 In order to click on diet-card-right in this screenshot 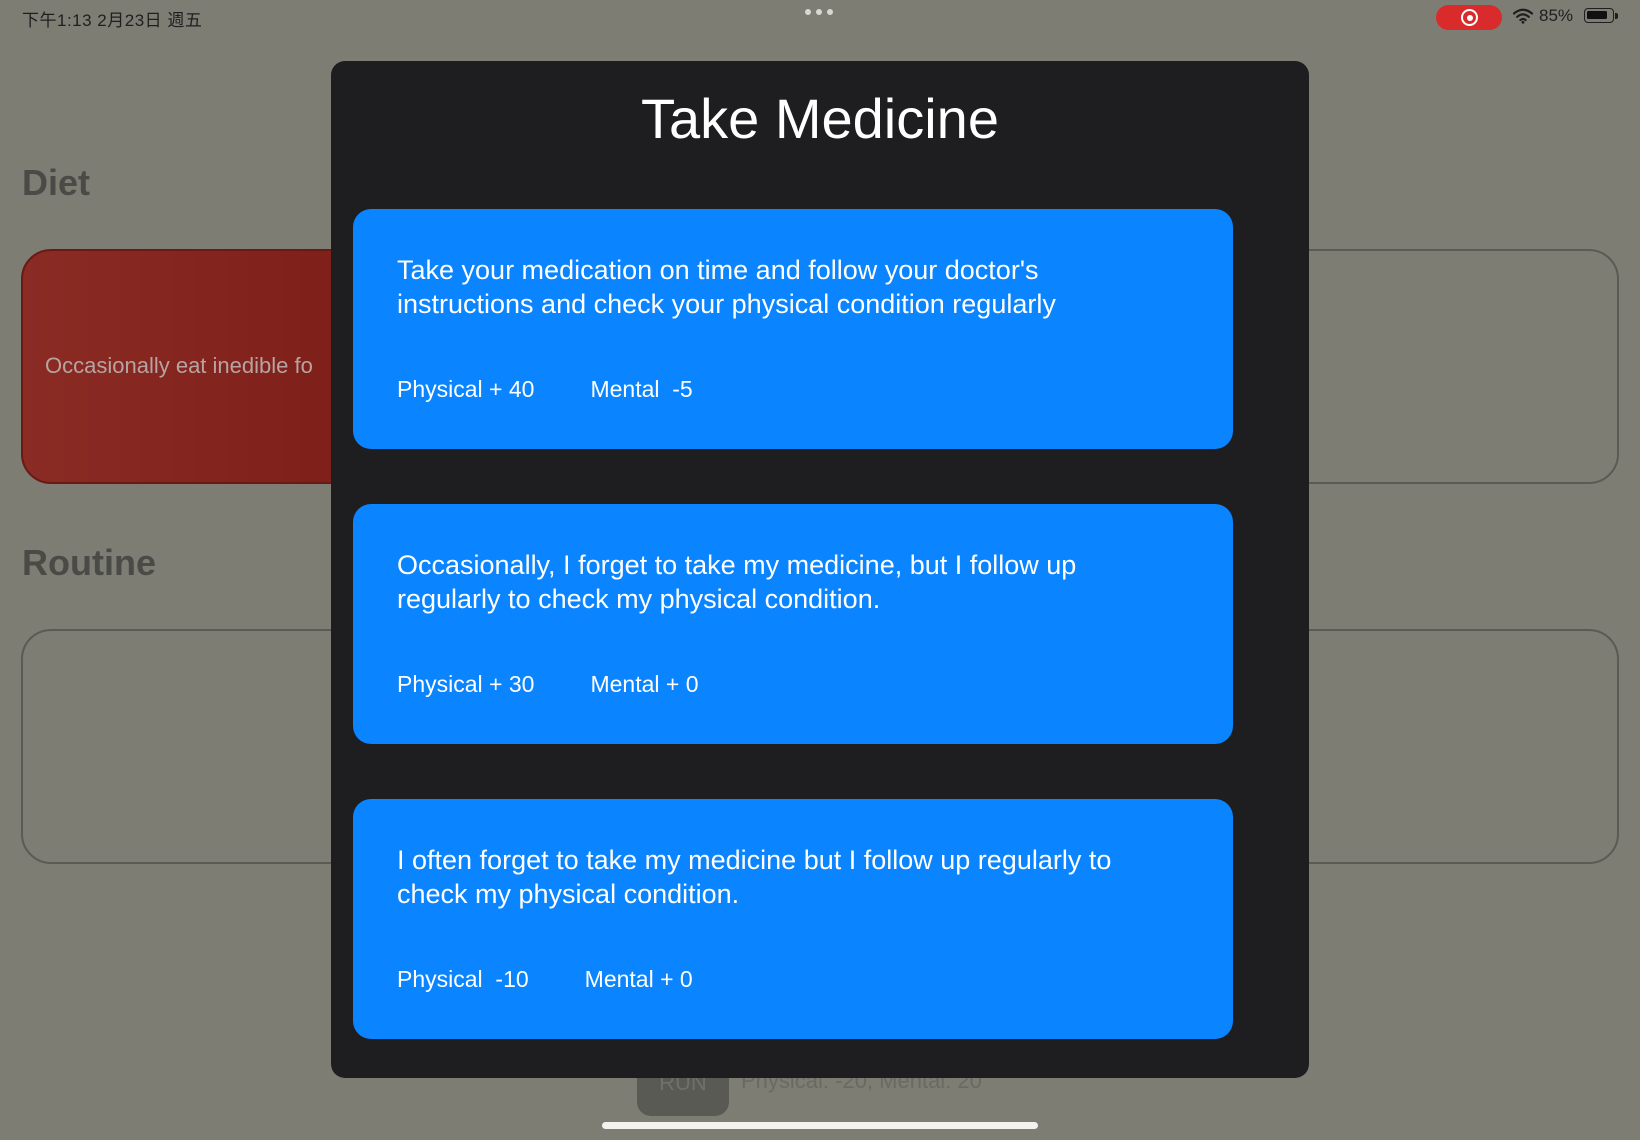, I will do `click(1444, 366)`.